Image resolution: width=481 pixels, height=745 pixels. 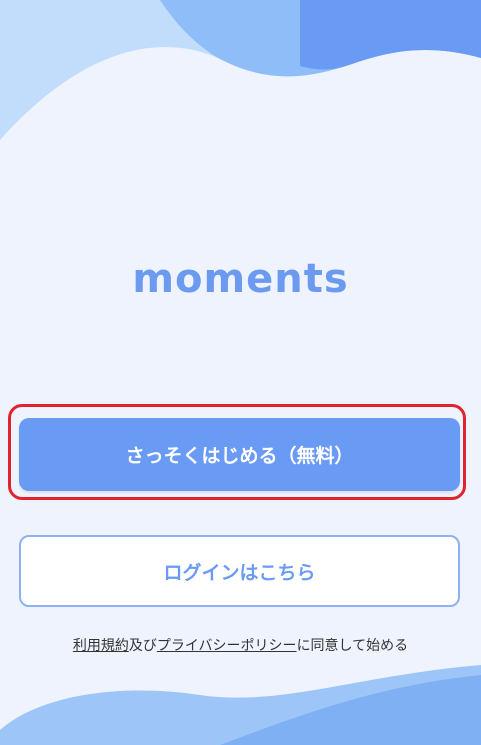 I want to click on agreement-suffix: に同意して始める, so click(x=352, y=646).